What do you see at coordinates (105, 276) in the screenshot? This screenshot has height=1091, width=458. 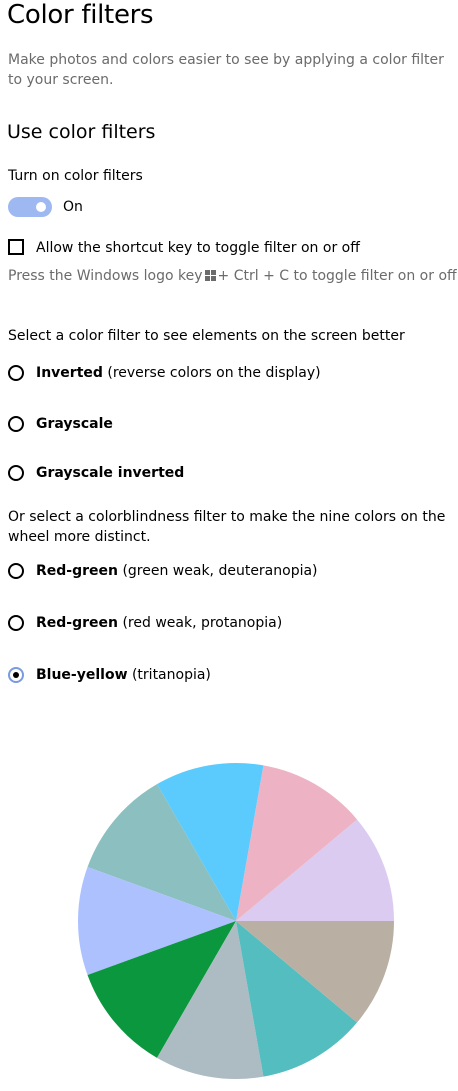 I see `shortcut-hint-prefix: Press the Windows logo key` at bounding box center [105, 276].